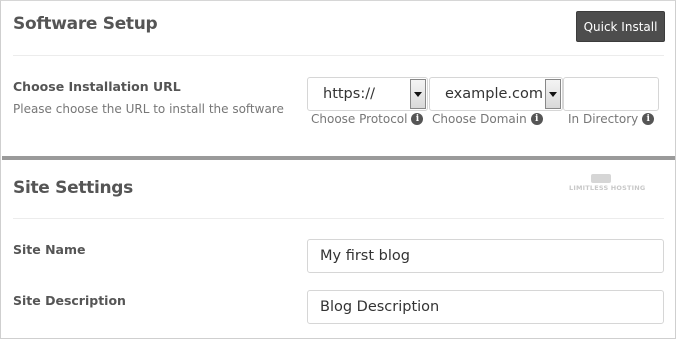 This screenshot has height=339, width=676. What do you see at coordinates (611, 94) in the screenshot?
I see `directory-input` at bounding box center [611, 94].